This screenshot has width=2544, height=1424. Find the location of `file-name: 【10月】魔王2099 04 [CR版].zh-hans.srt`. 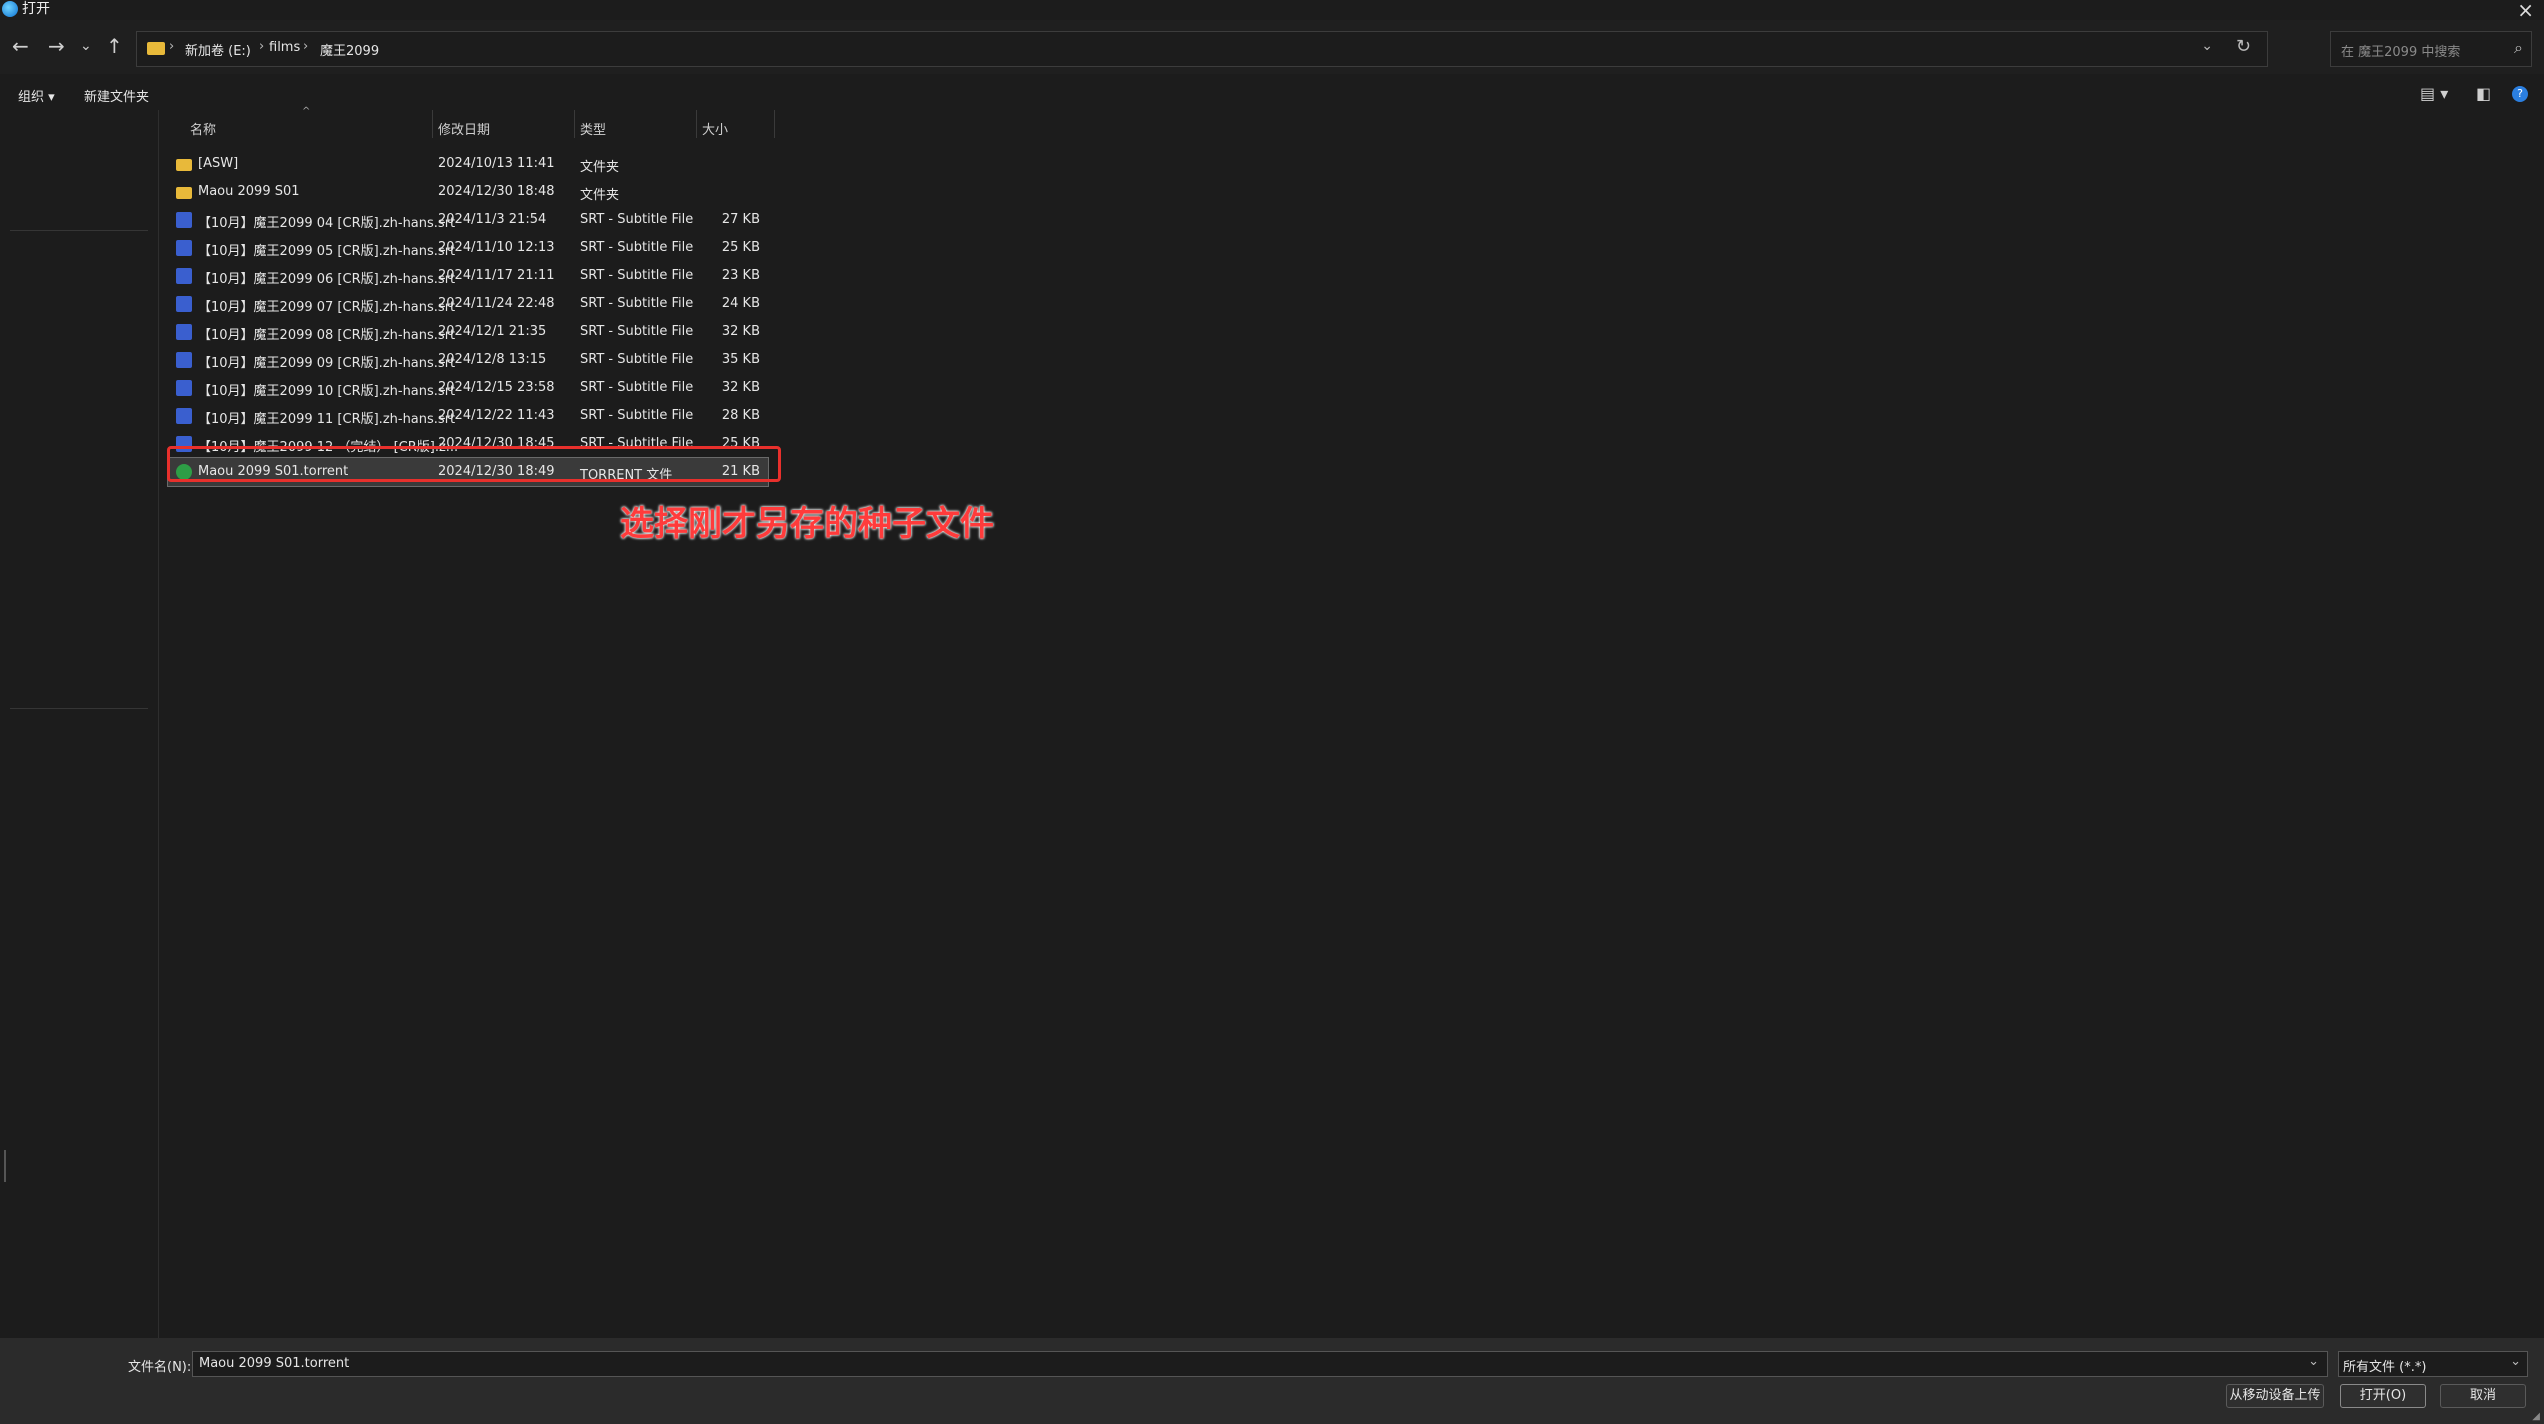

file-name: 【10月】魔王2099 04 [CR版].zh-hans.srt is located at coordinates (327, 223).